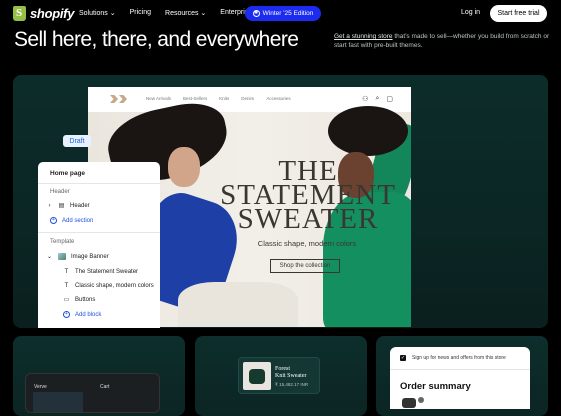 This screenshot has width=561, height=416. Describe the element at coordinates (195, 98) in the screenshot. I see `store-nav-best-sellers: Best-Sellers` at that location.